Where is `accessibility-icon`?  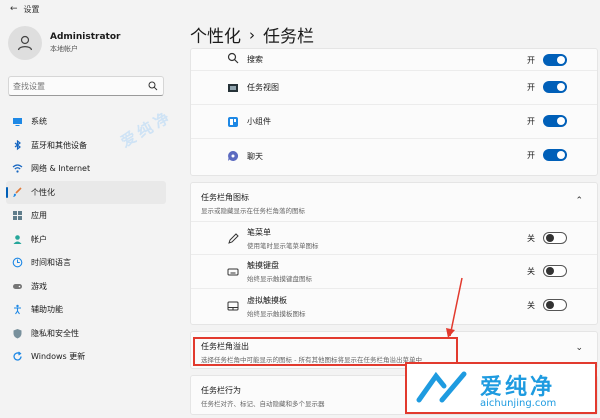 accessibility-icon is located at coordinates (17, 309).